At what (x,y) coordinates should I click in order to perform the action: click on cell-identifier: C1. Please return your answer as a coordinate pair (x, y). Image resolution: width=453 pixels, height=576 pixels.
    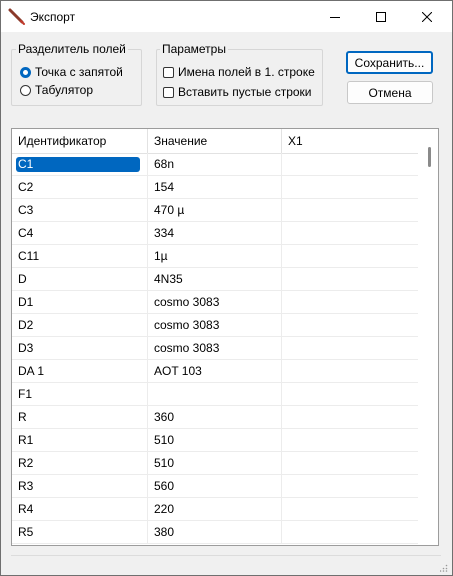
    Looking at the image, I should click on (80, 164).